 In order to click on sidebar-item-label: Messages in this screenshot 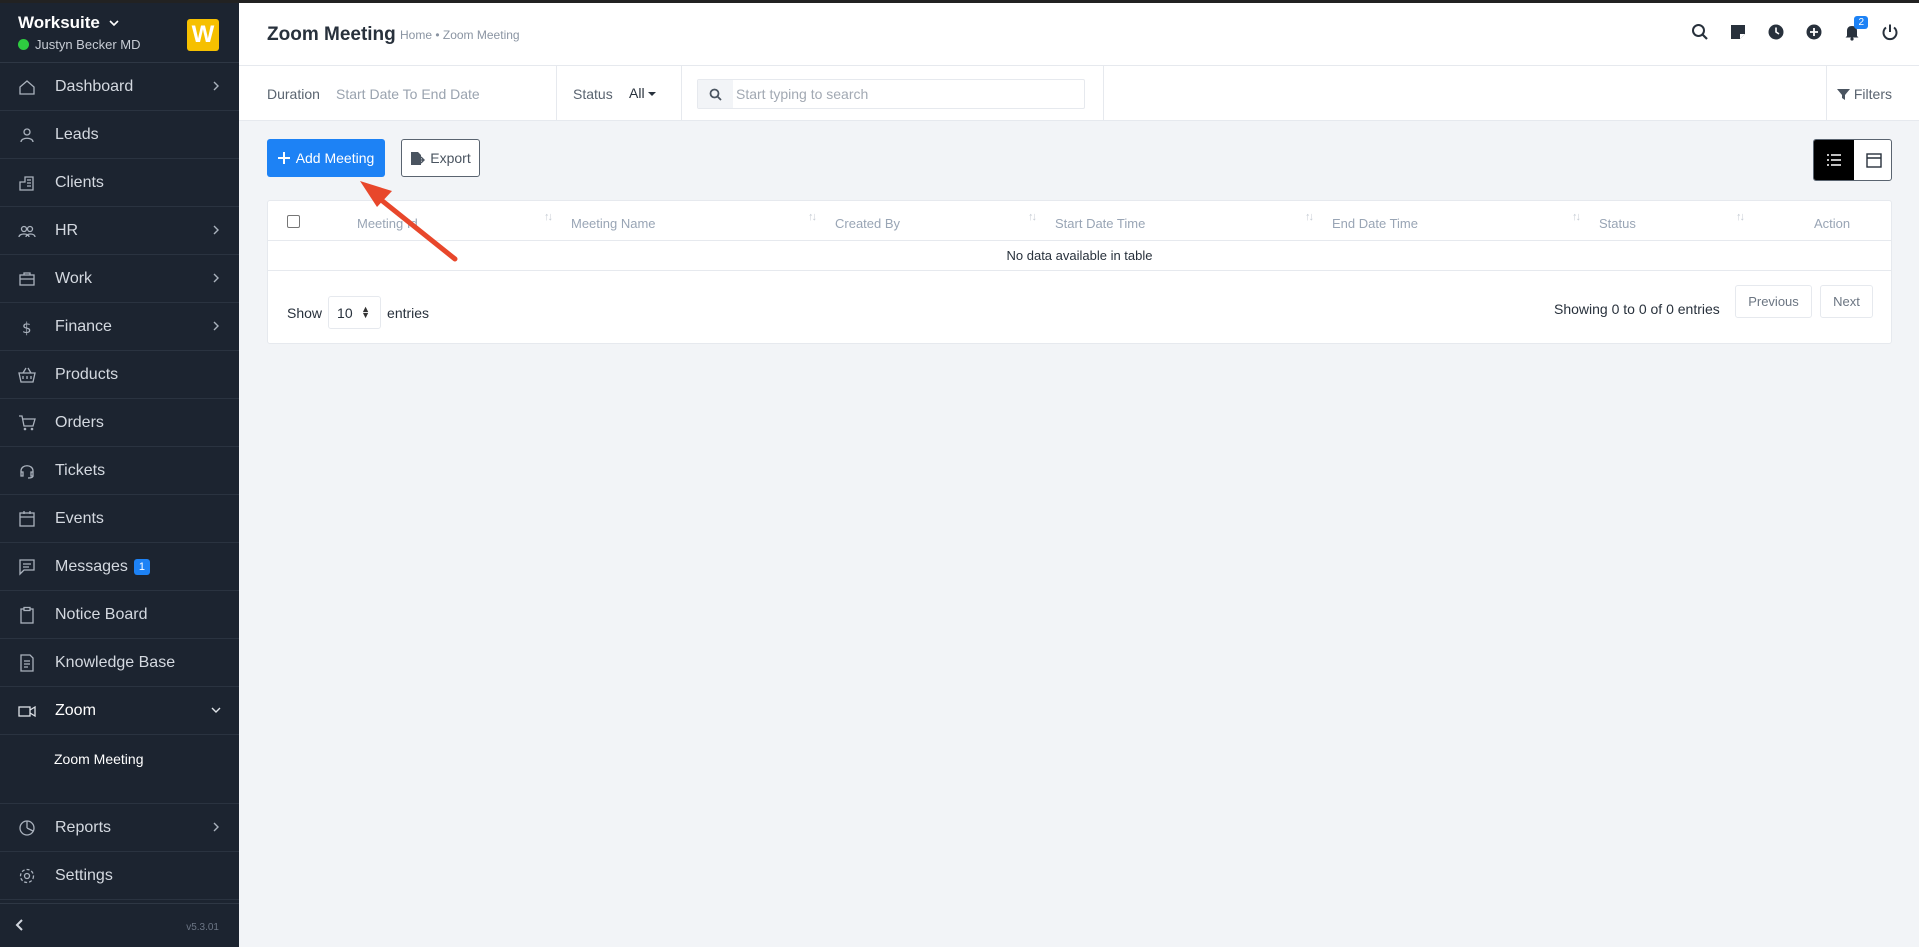, I will do `click(91, 566)`.